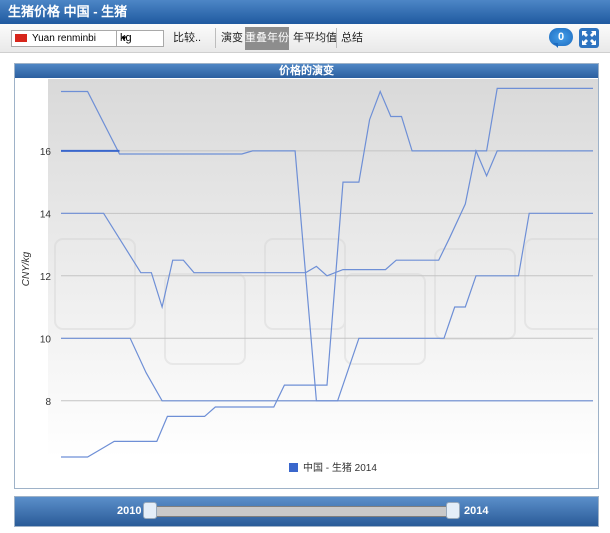  I want to click on year-range-slider: 2010 2014, so click(306, 511).